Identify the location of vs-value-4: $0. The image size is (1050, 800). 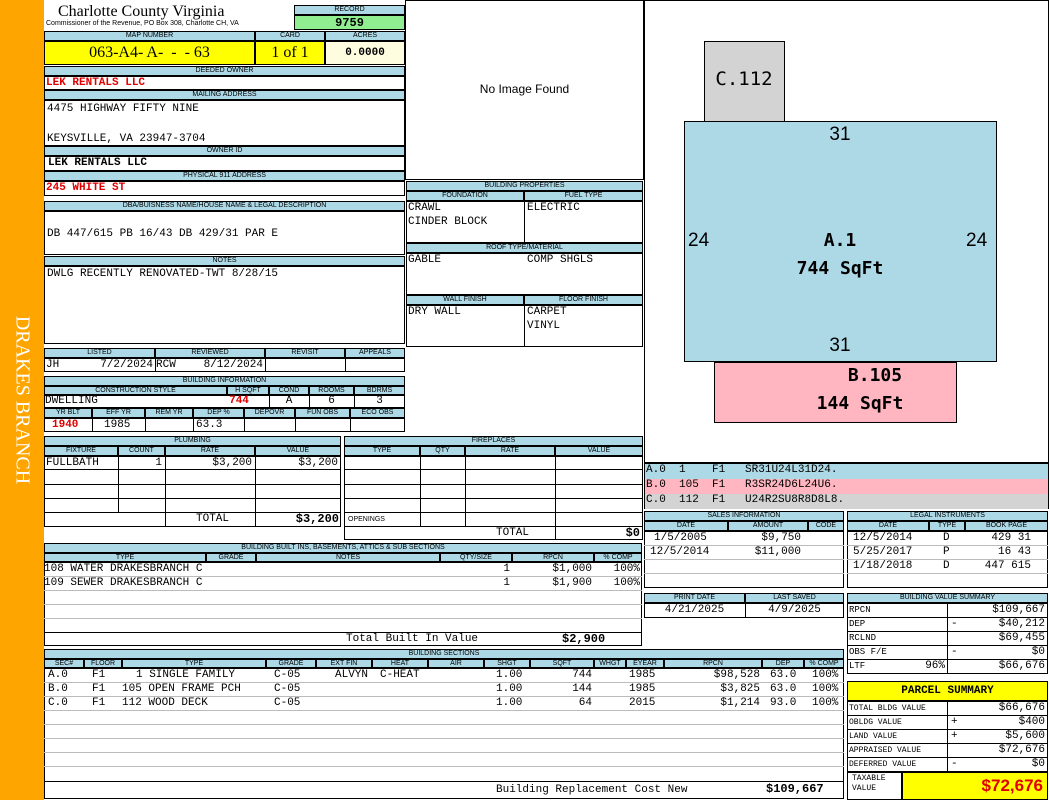
(1038, 652).